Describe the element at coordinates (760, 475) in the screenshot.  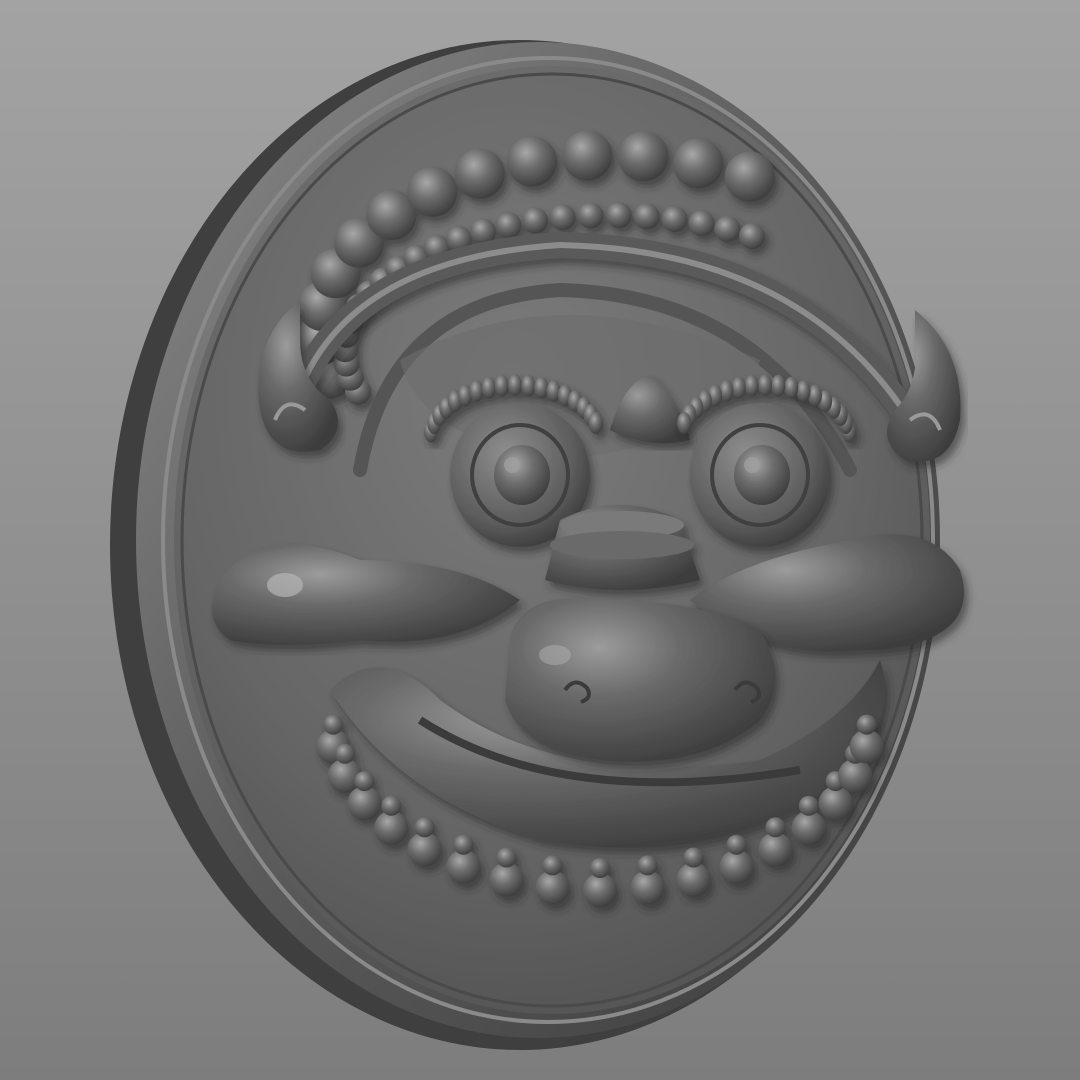
I see `right-eye` at that location.